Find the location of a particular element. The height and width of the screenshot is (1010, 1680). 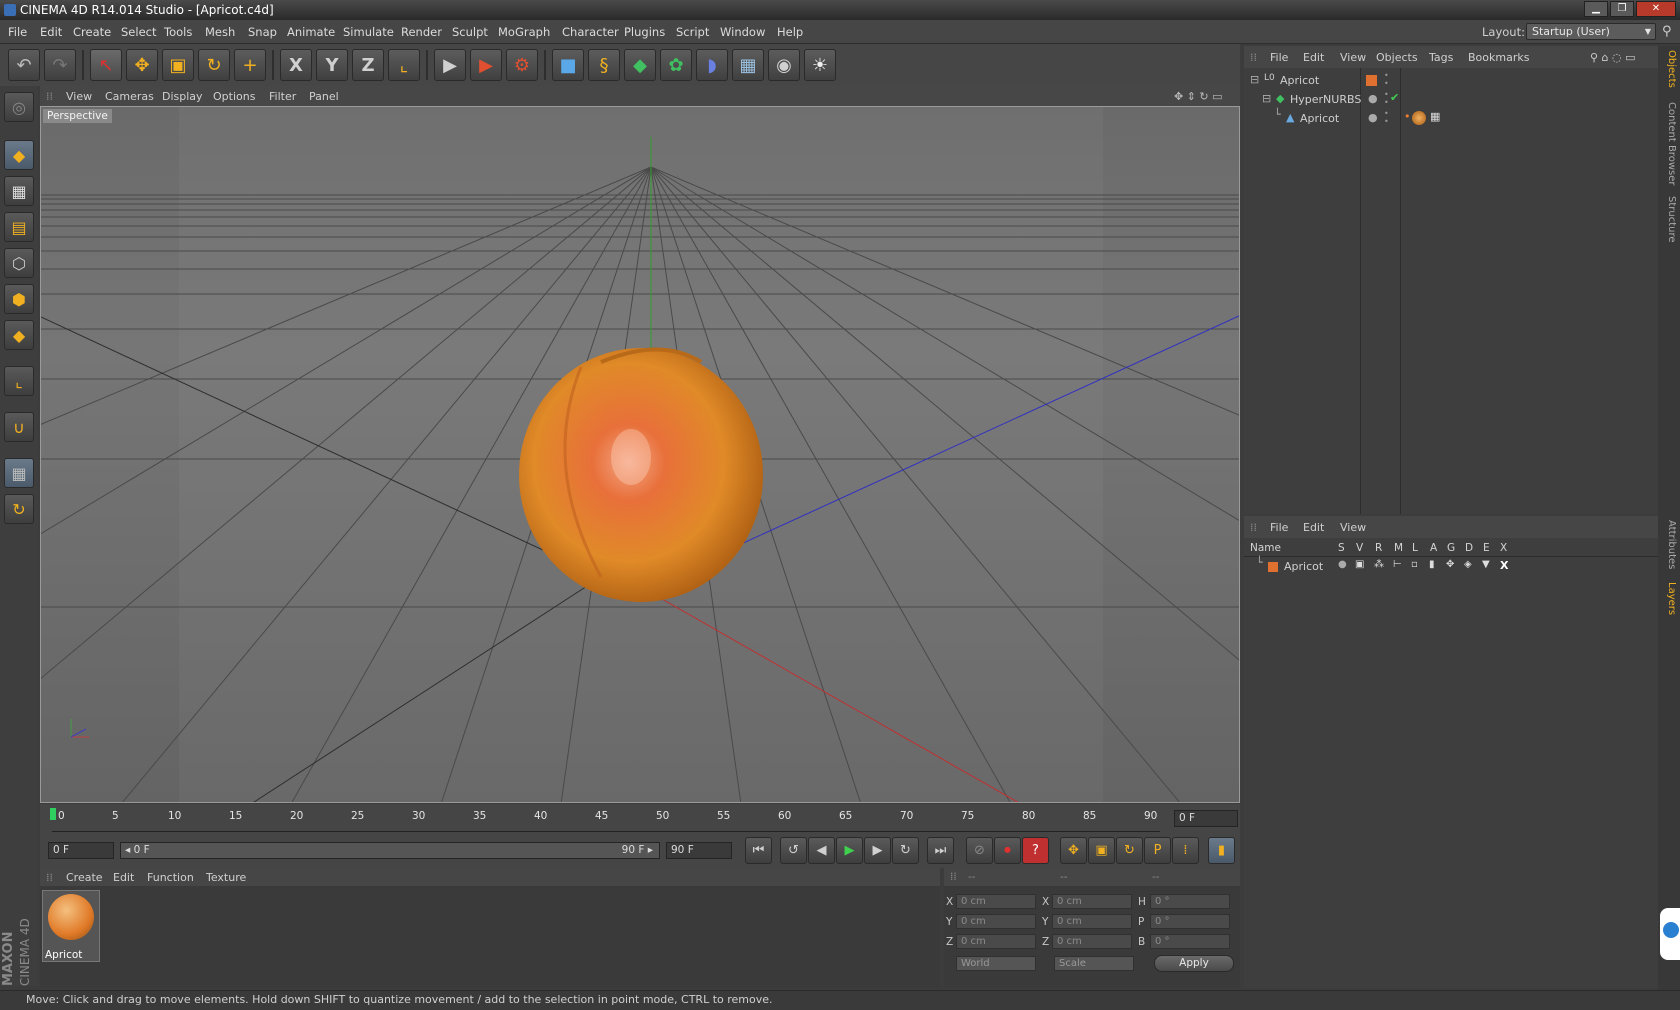

generators-toggle-icon: ✥ is located at coordinates (1450, 564).